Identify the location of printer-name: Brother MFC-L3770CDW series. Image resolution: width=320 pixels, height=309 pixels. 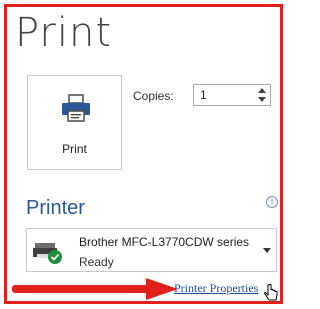
(164, 242).